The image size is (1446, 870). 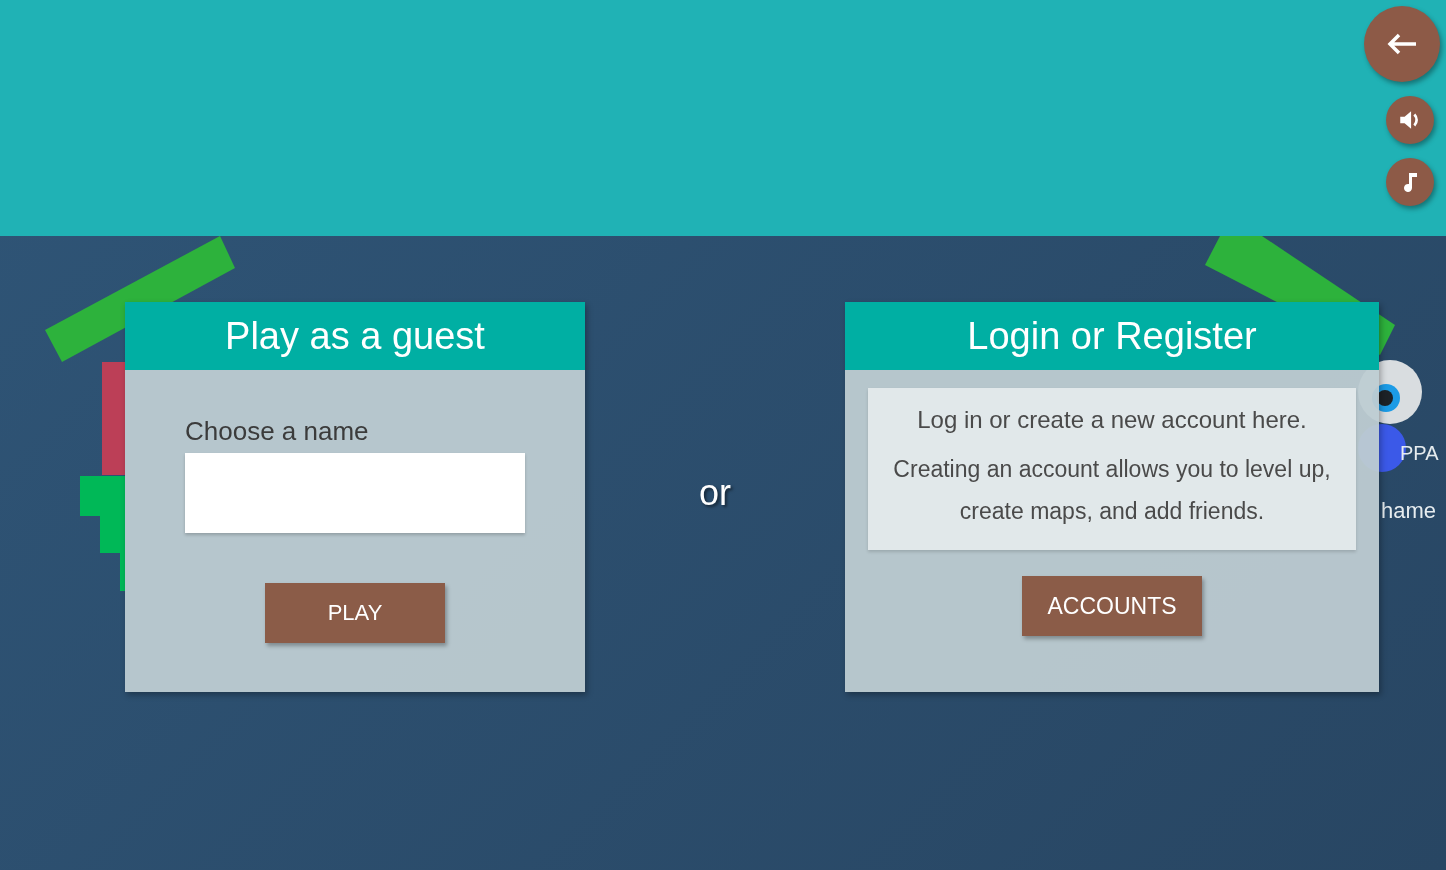 I want to click on description-text: Creating an account allows you to level up, create maps, and add friends., so click(x=1112, y=490).